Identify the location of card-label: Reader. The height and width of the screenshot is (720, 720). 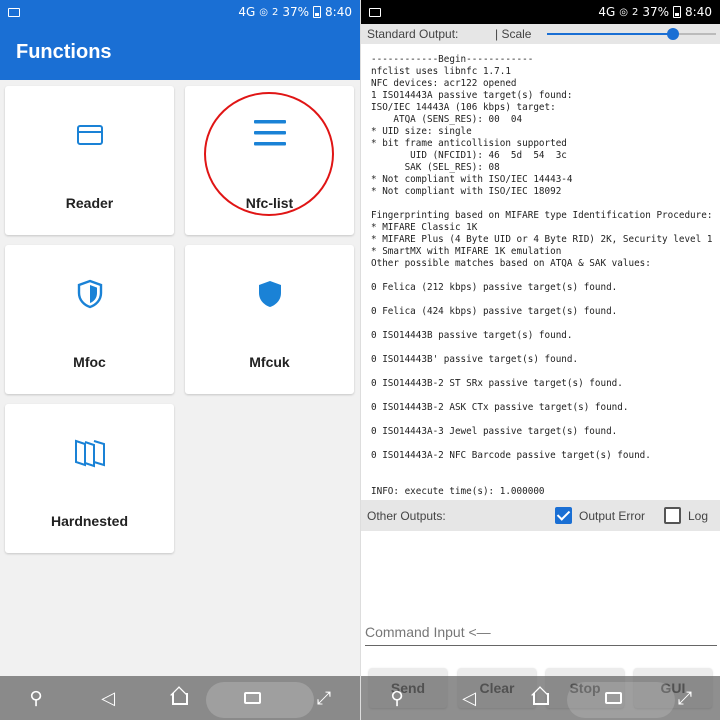
(89, 203).